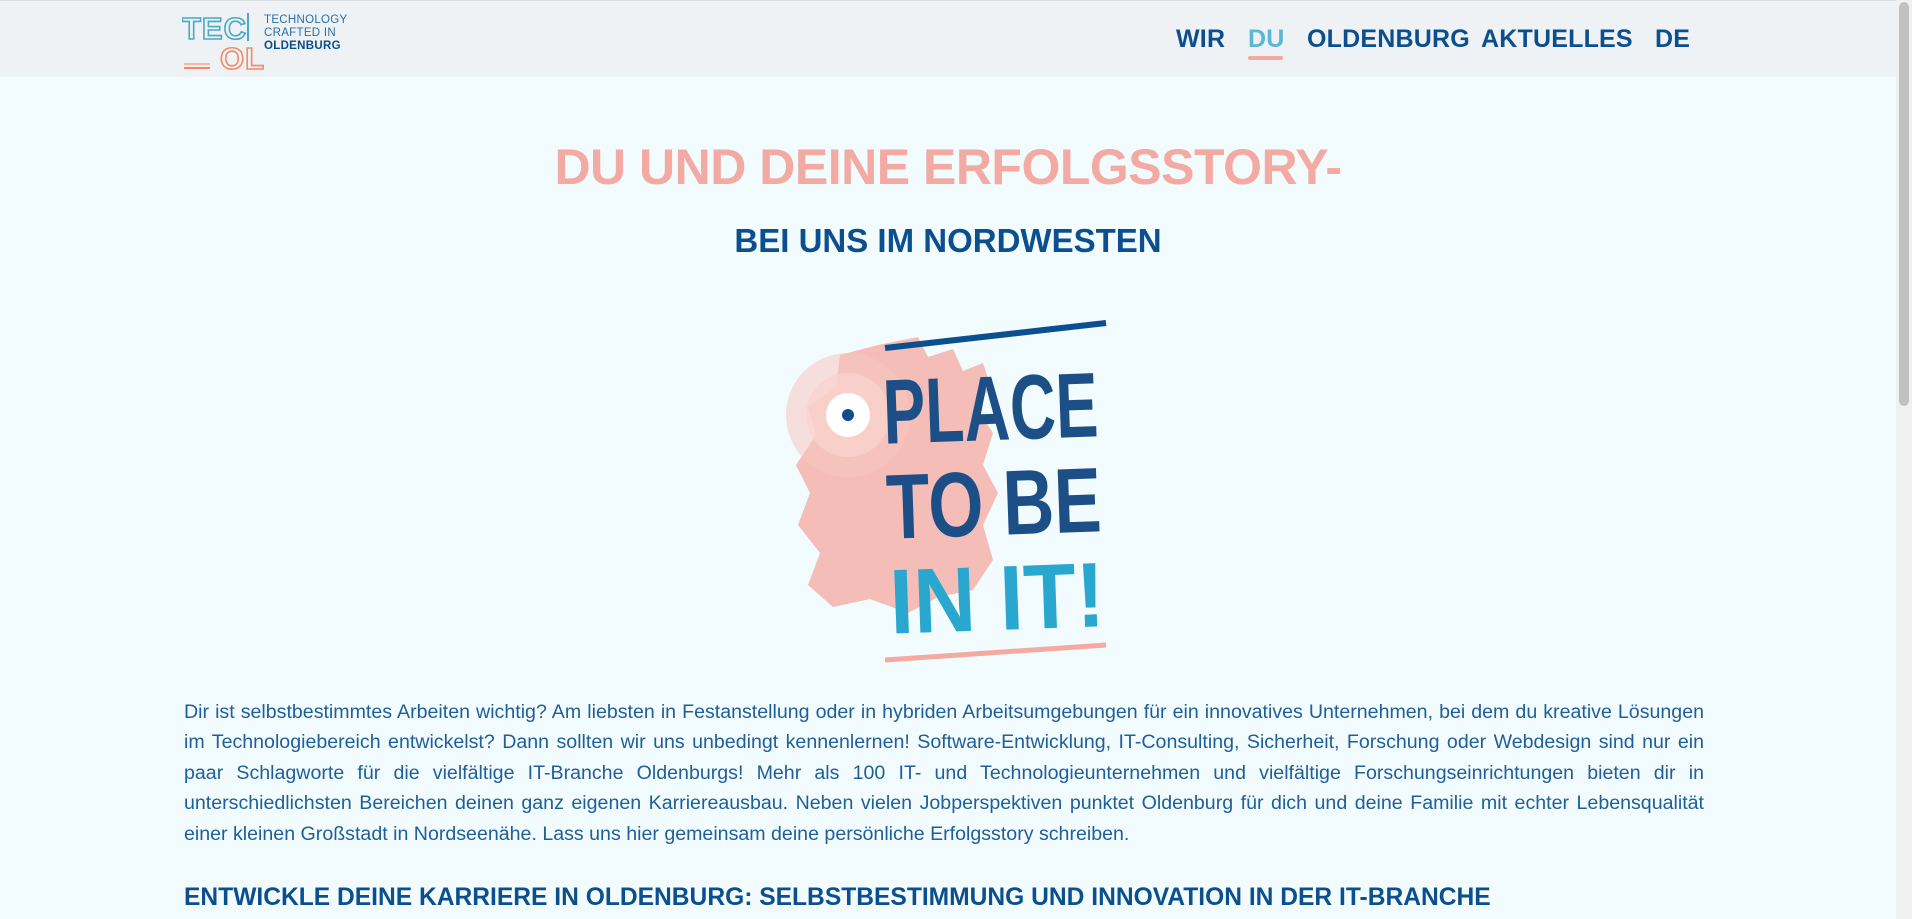  Describe the element at coordinates (997, 598) in the screenshot. I see `illustration-line-3: IN IT!` at that location.